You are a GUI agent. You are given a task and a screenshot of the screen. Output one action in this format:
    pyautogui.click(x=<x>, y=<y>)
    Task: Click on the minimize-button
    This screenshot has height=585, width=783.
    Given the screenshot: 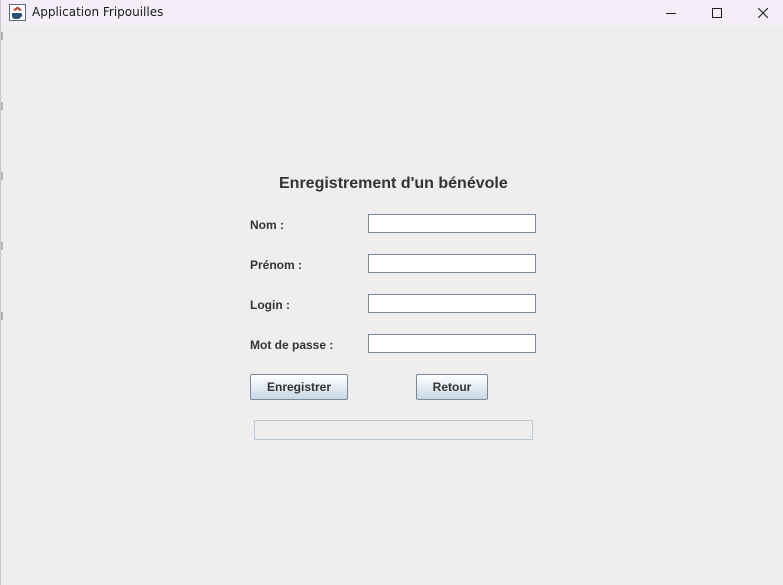 What is the action you would take?
    pyautogui.click(x=671, y=13)
    